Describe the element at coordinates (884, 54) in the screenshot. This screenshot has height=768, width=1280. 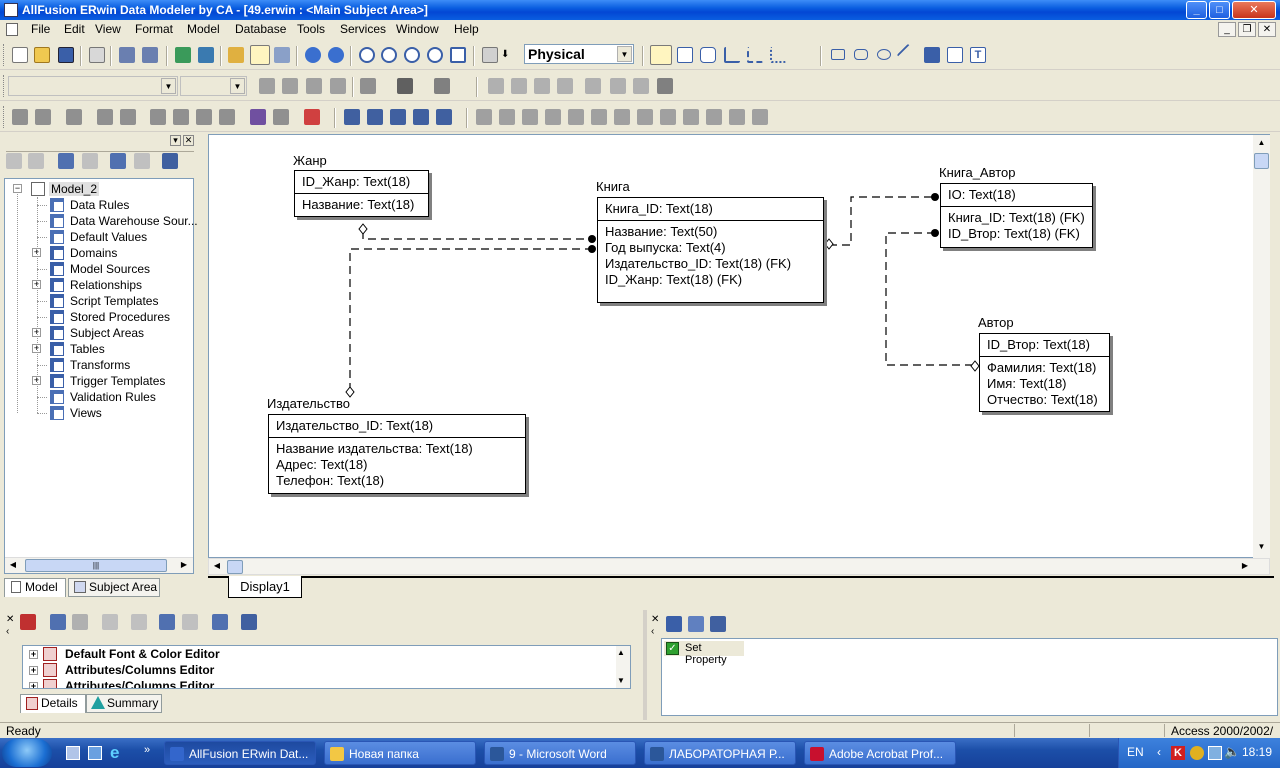
I see `ellipse-icon` at that location.